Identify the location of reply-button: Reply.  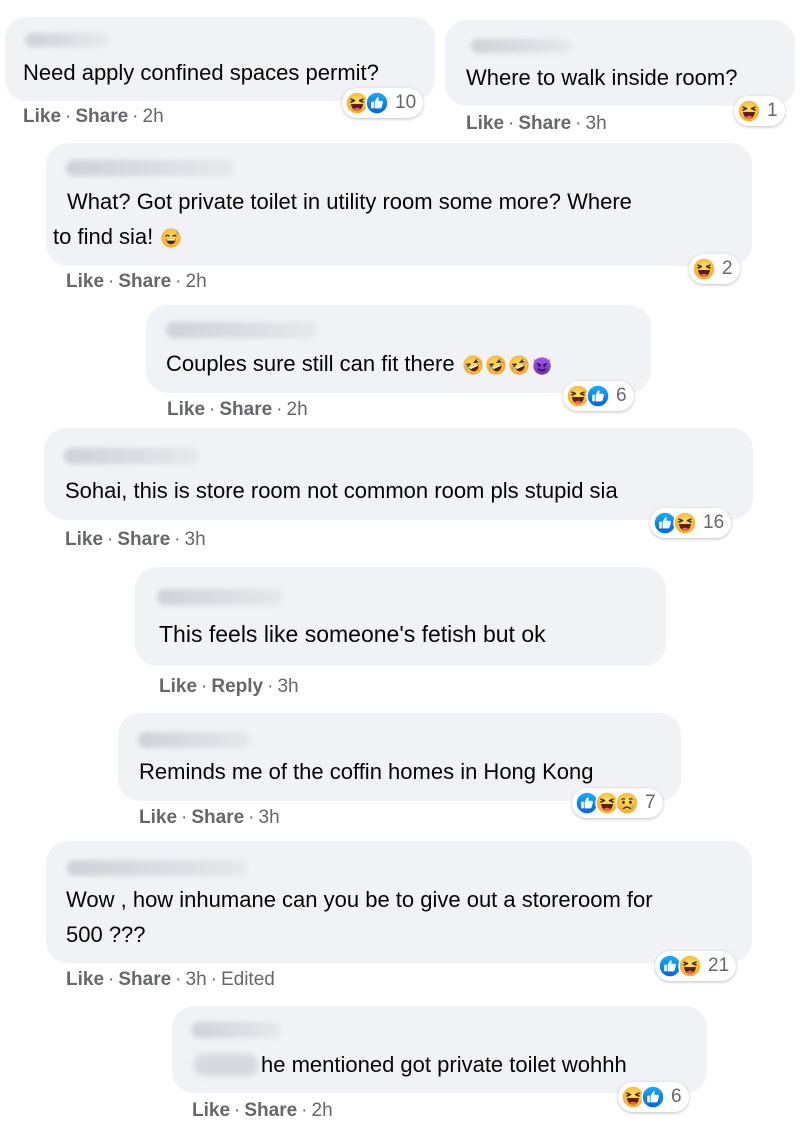
(237, 686).